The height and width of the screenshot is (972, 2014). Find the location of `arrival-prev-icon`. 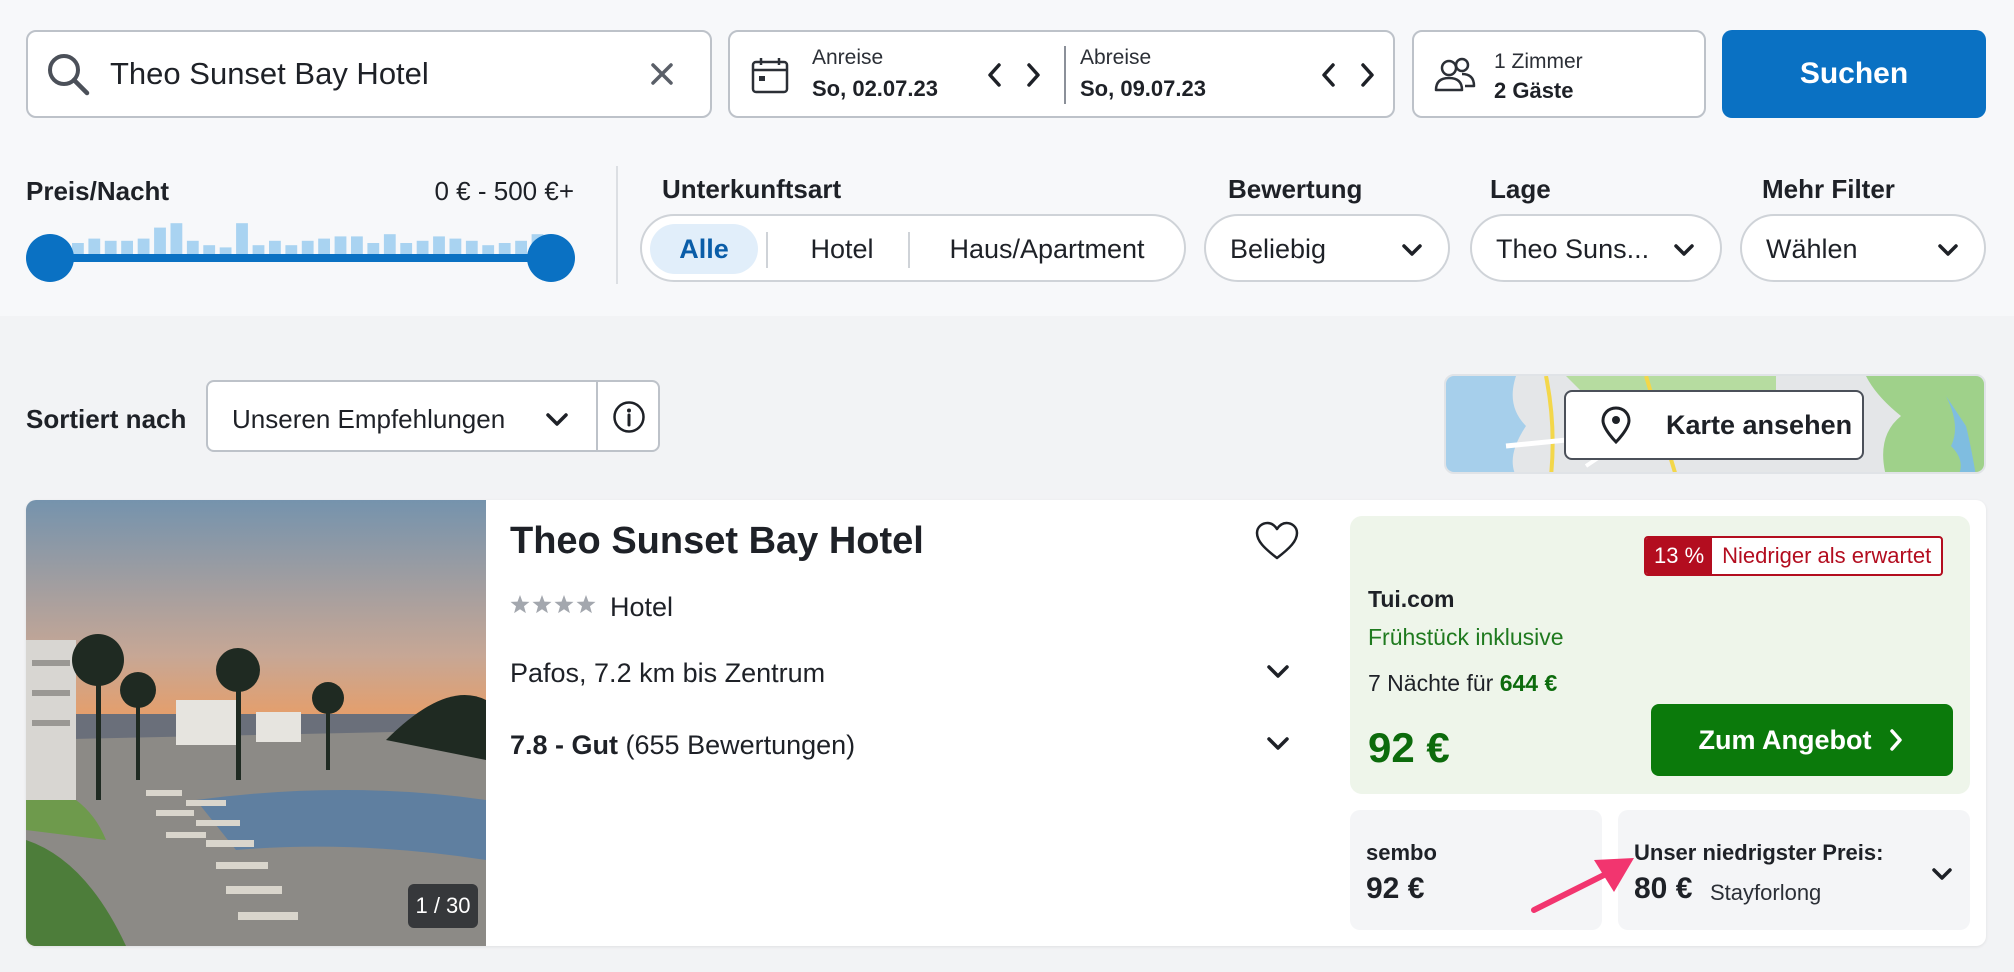

arrival-prev-icon is located at coordinates (995, 75).